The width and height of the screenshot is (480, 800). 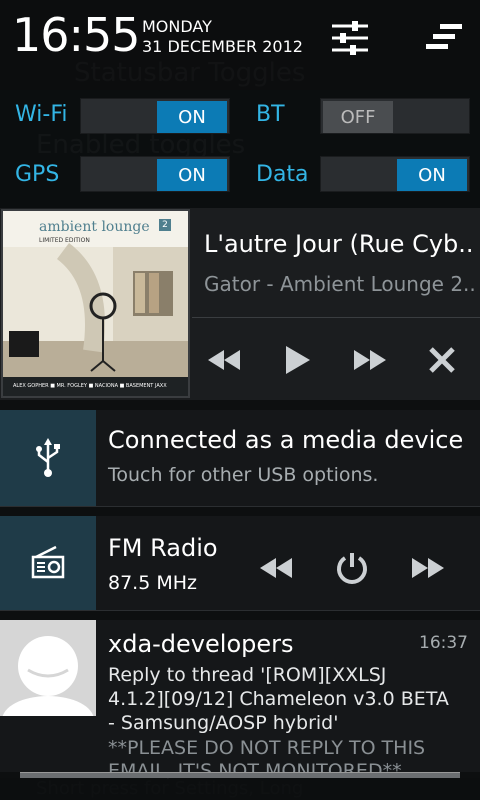 I want to click on music-divider, so click(x=336, y=317).